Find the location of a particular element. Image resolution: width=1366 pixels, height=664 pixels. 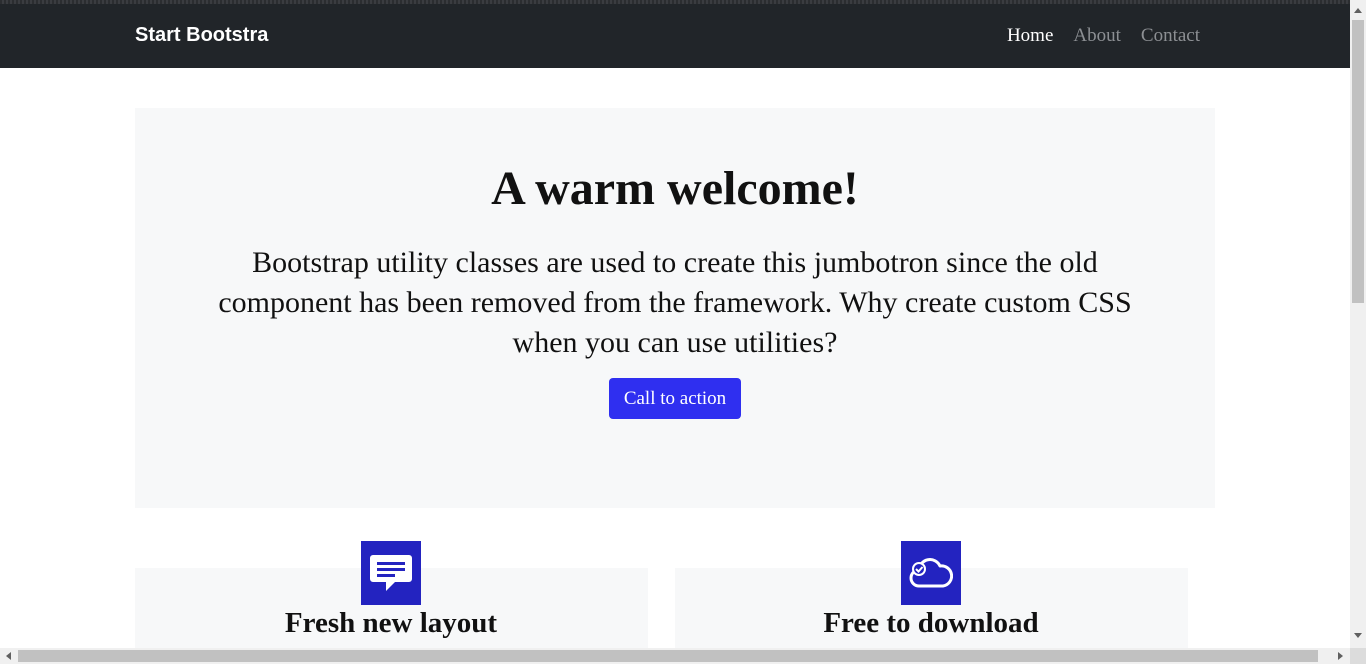

nav-link-home: Home is located at coordinates (1030, 36).